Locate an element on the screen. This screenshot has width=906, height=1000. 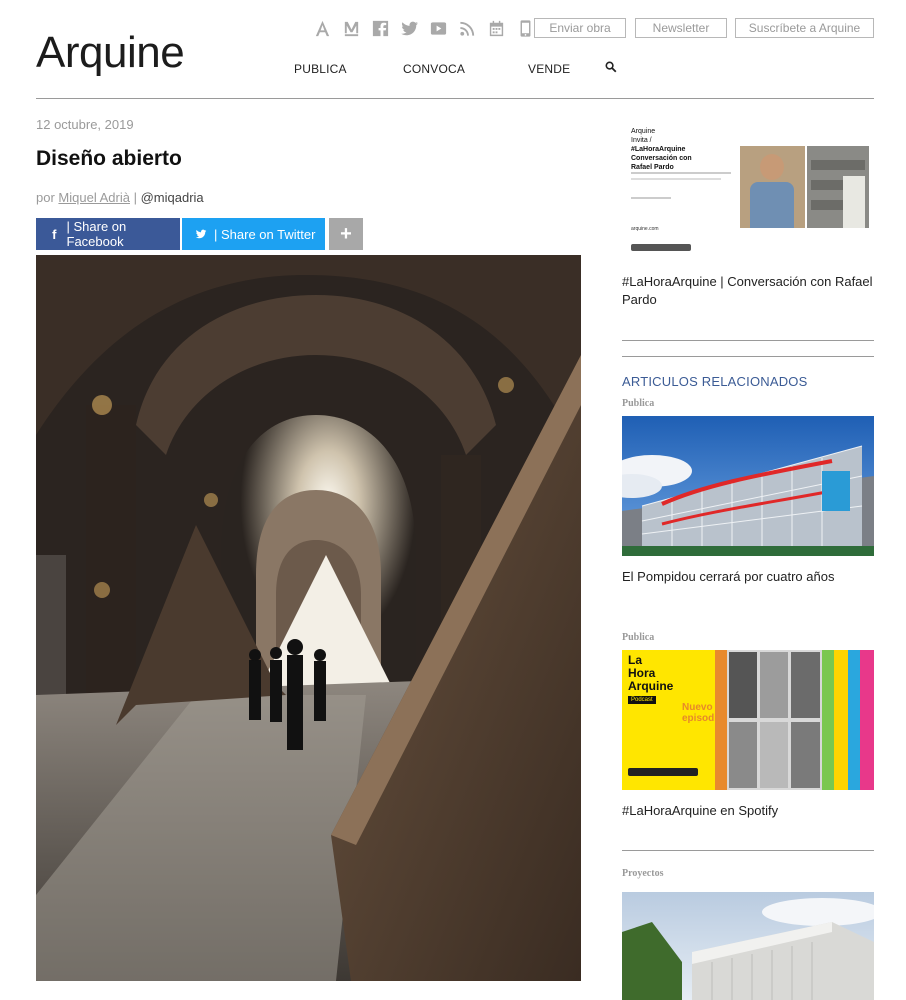
promo-line-2: Invita / is located at coordinates (641, 140).